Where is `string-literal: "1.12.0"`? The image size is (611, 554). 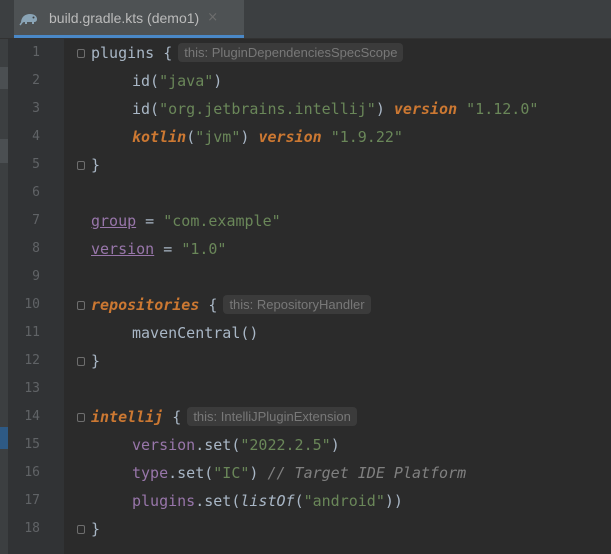
string-literal: "1.12.0" is located at coordinates (502, 109).